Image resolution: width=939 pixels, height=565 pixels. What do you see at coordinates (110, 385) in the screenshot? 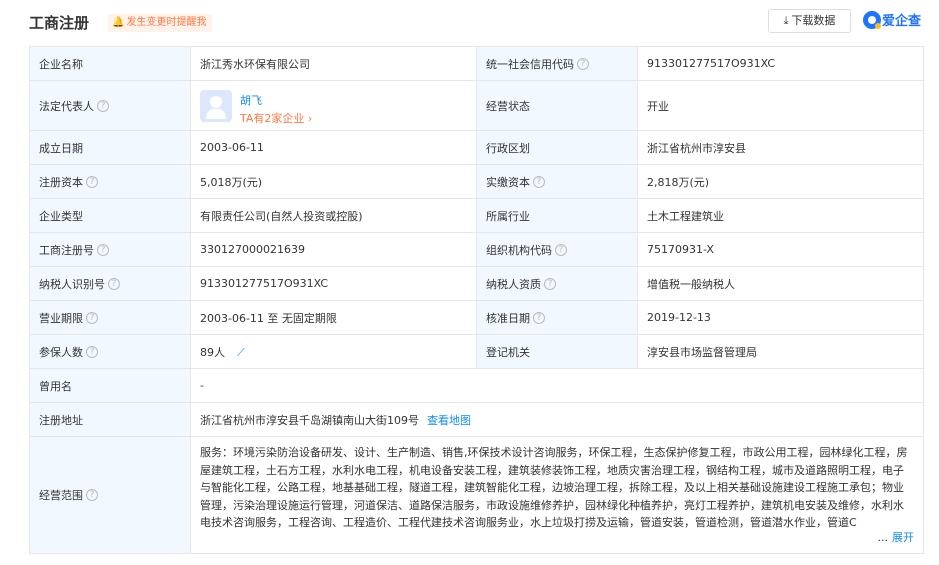
I see `label-former-name: 曾用名` at bounding box center [110, 385].